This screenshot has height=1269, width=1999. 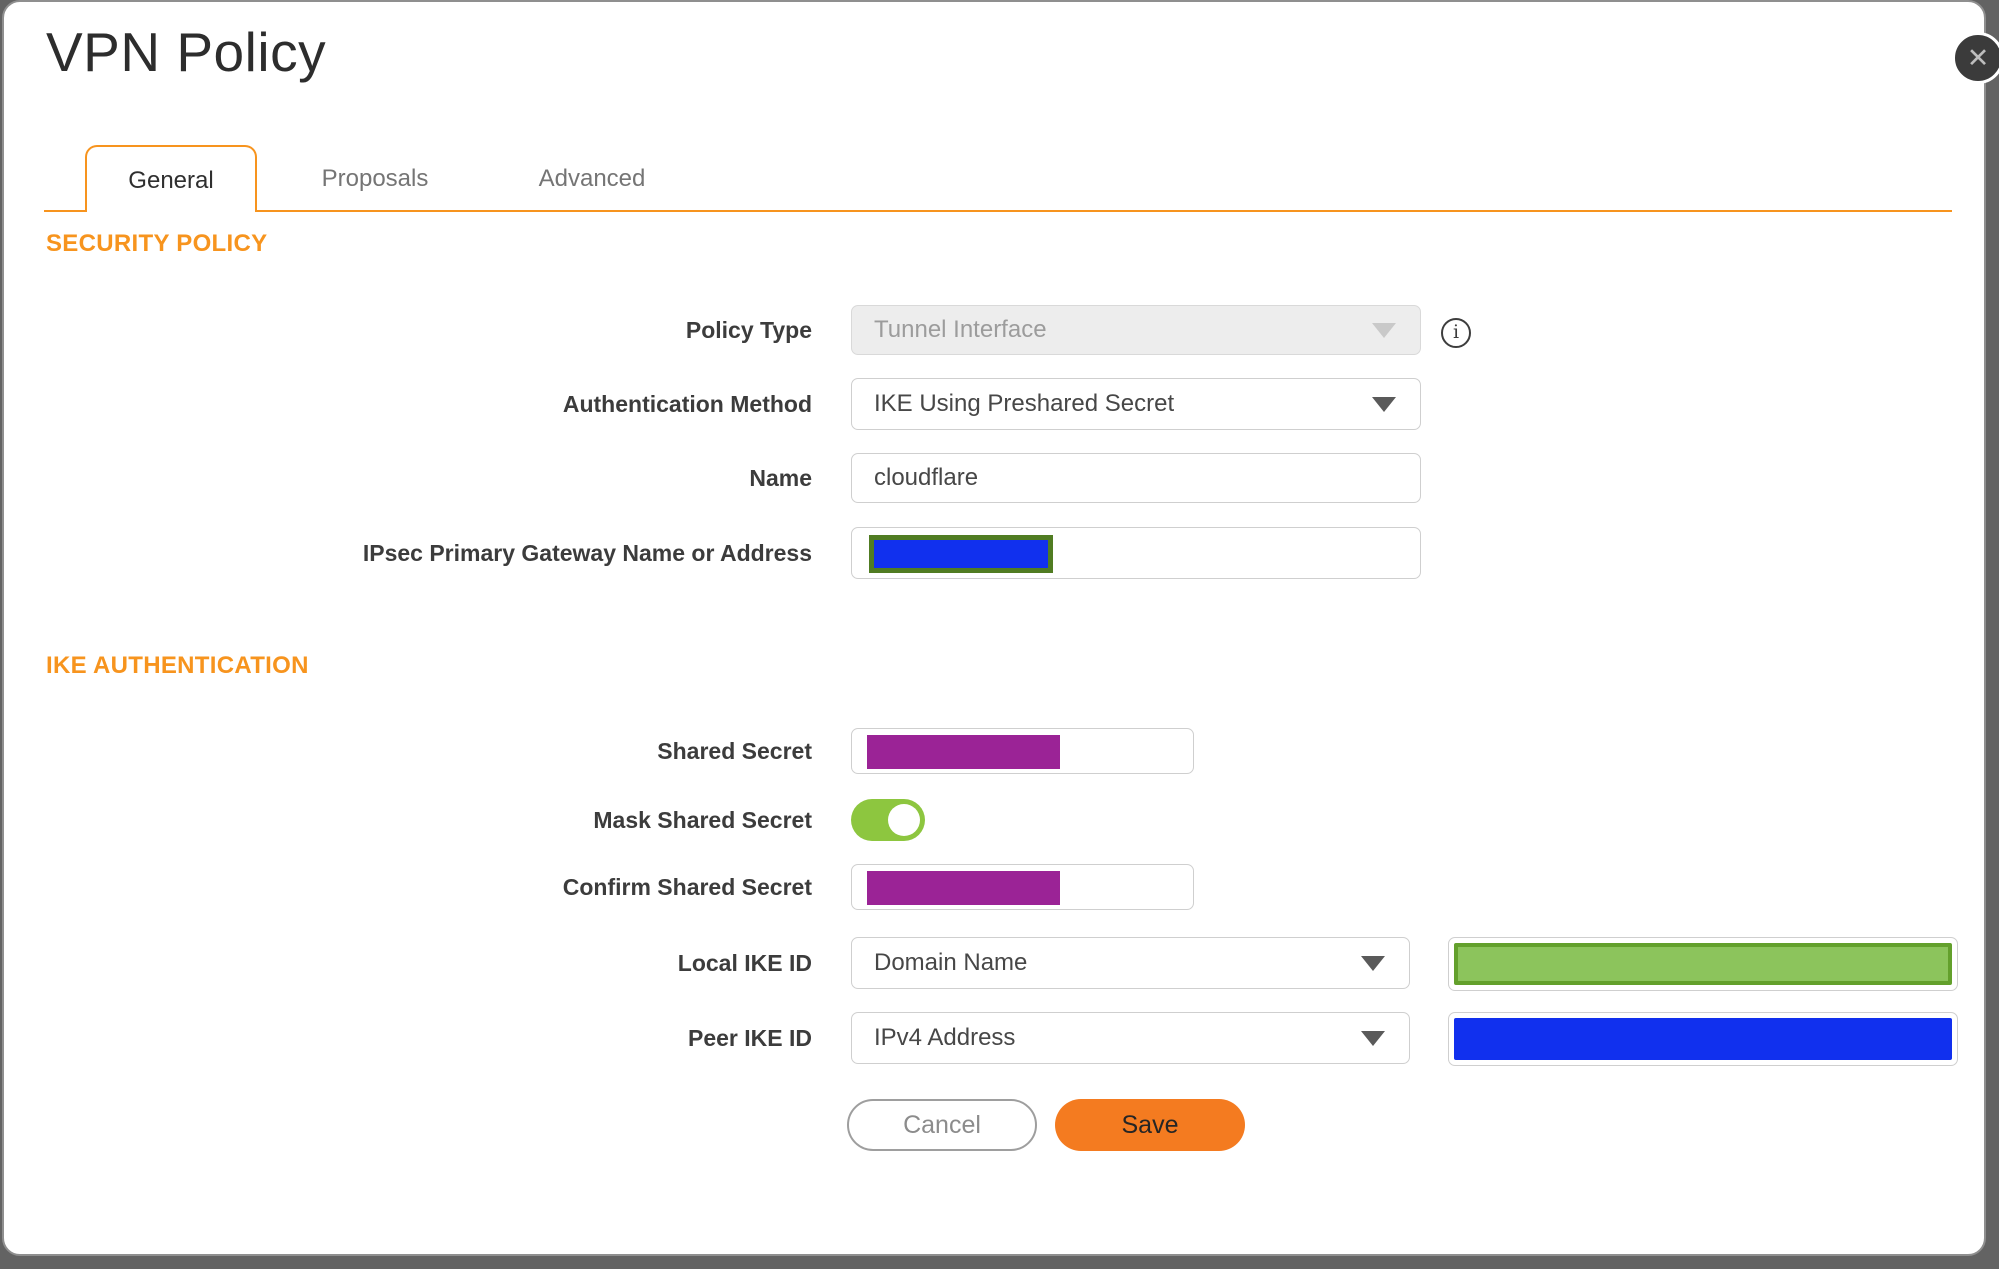 What do you see at coordinates (750, 1038) in the screenshot?
I see `peer-ike-id-label: Peer IKE ID` at bounding box center [750, 1038].